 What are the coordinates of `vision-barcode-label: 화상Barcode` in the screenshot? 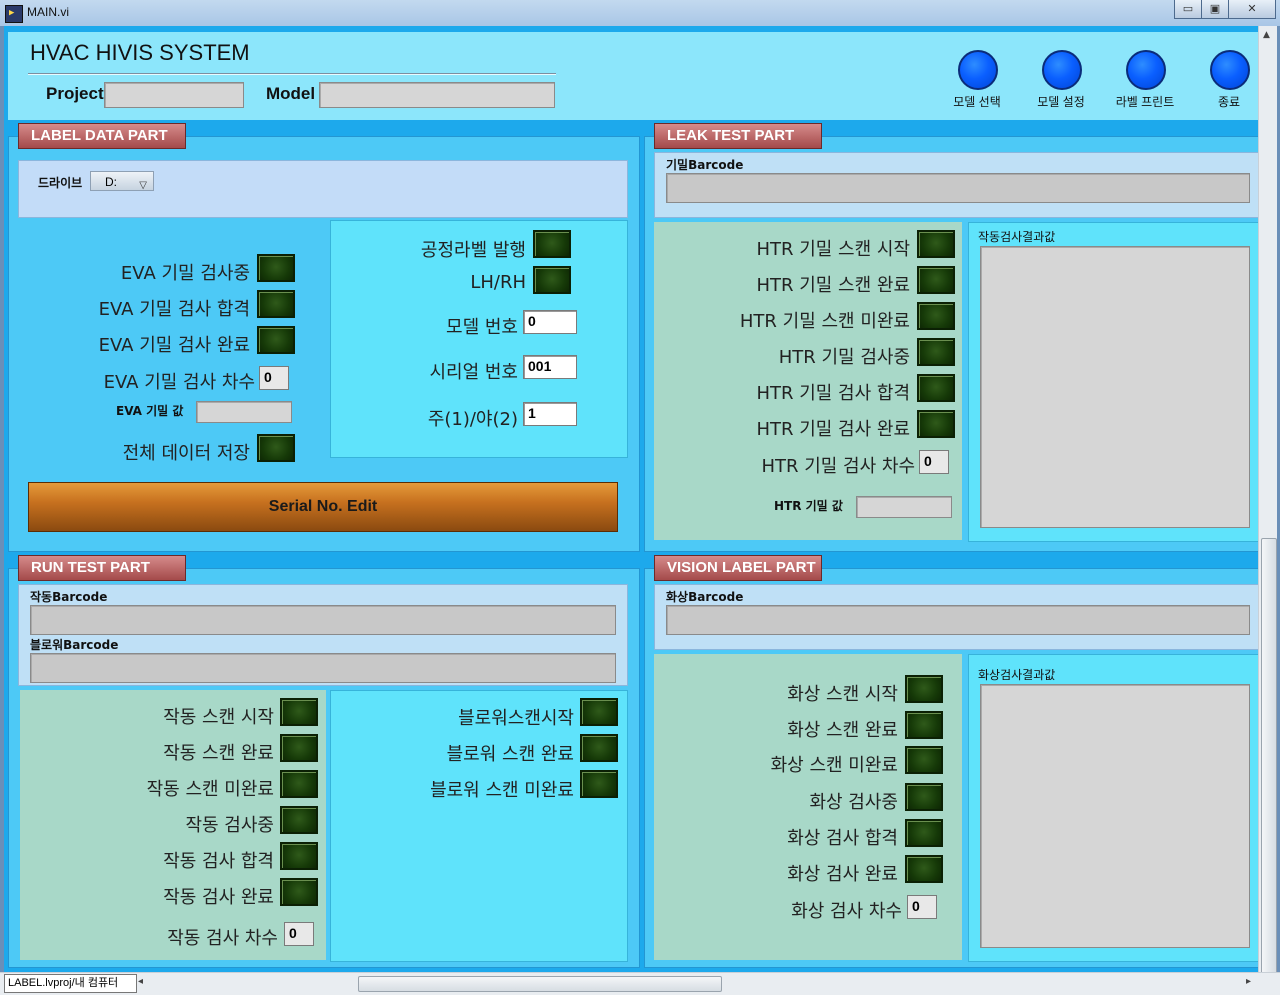 It's located at (705, 597).